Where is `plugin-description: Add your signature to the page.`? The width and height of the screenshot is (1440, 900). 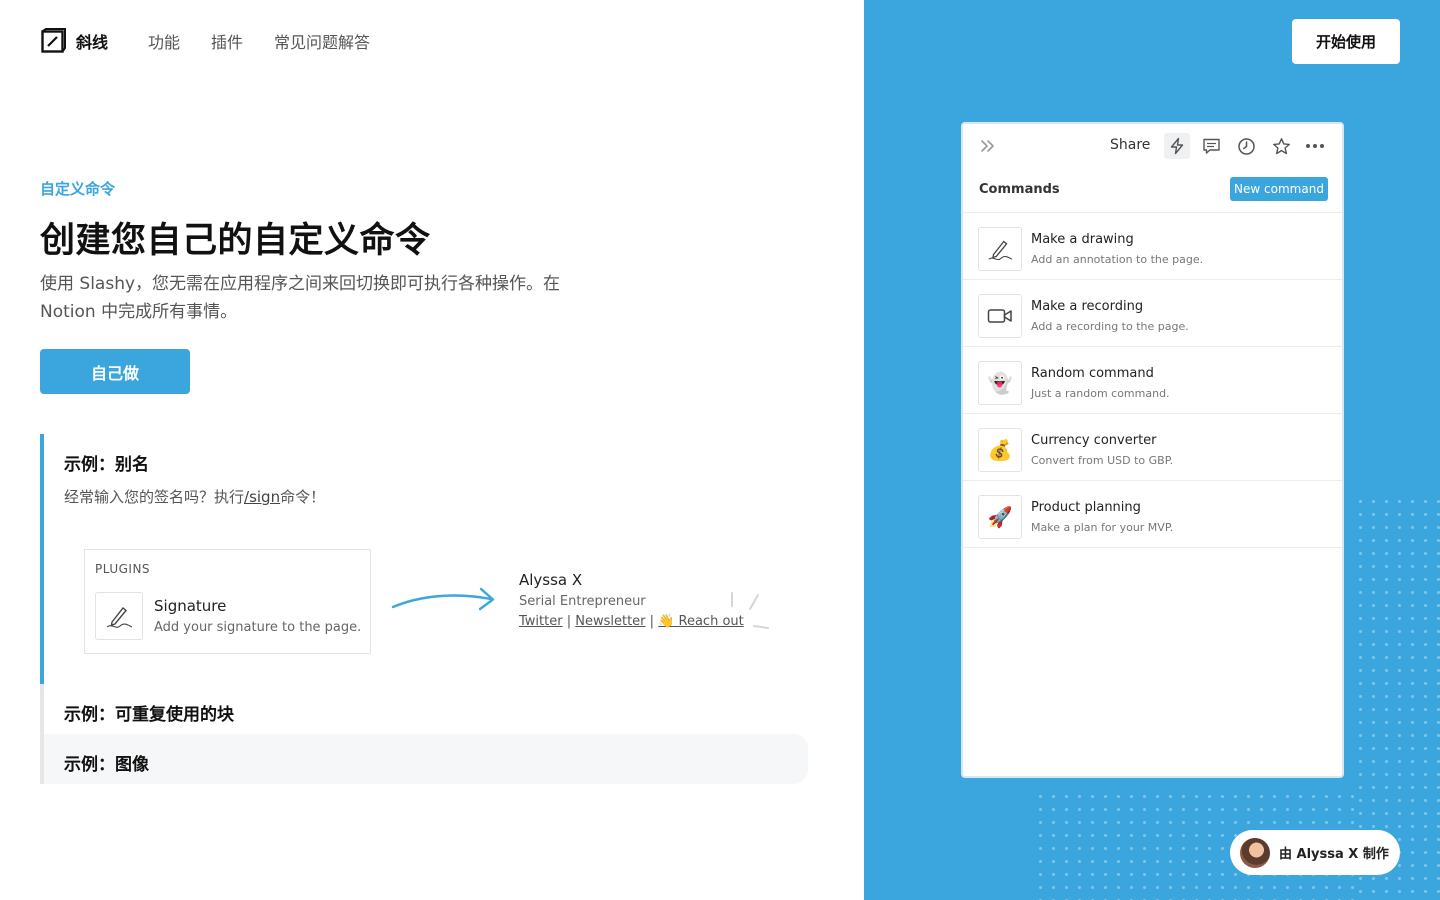
plugin-description: Add your signature to the page. is located at coordinates (258, 627).